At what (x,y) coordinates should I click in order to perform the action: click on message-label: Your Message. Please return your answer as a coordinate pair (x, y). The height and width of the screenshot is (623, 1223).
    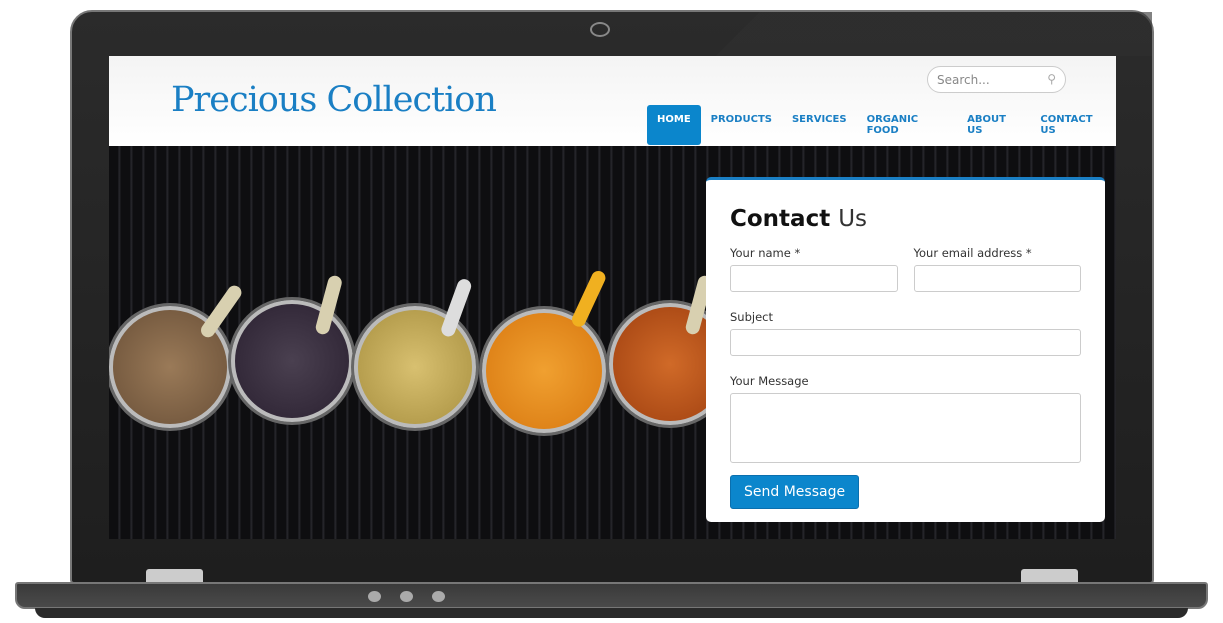
    Looking at the image, I should click on (769, 381).